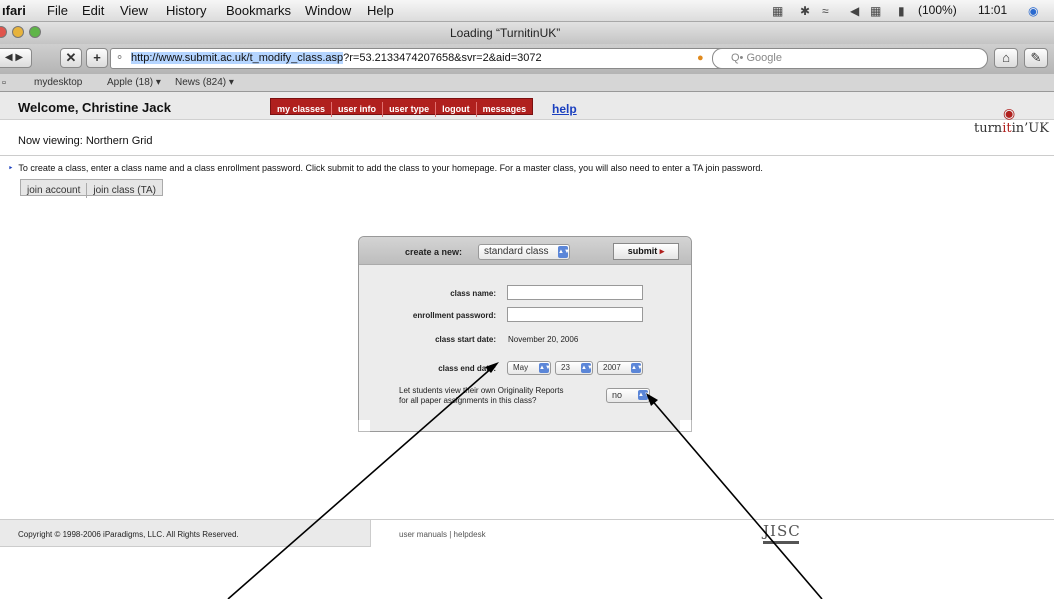 The width and height of the screenshot is (1054, 599). I want to click on welcome-text: Welcome, Christine Jack, so click(94, 107).